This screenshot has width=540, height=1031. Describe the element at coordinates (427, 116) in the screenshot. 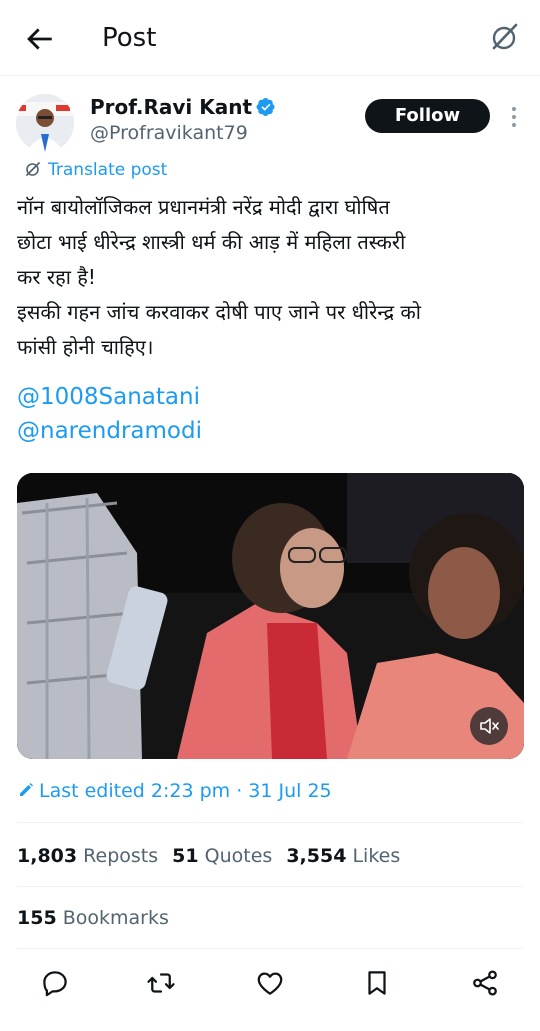

I see `follow-button: Follow` at that location.